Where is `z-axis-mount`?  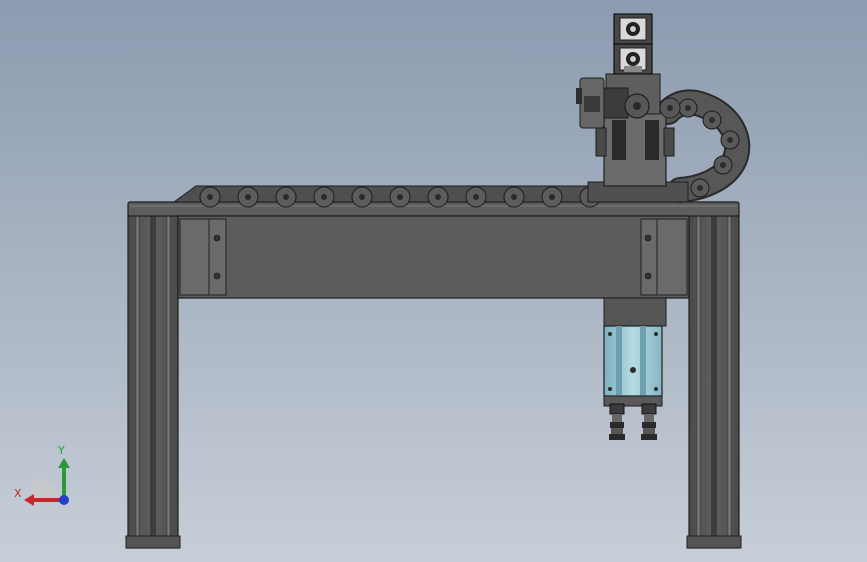
z-axis-mount is located at coordinates (635, 312).